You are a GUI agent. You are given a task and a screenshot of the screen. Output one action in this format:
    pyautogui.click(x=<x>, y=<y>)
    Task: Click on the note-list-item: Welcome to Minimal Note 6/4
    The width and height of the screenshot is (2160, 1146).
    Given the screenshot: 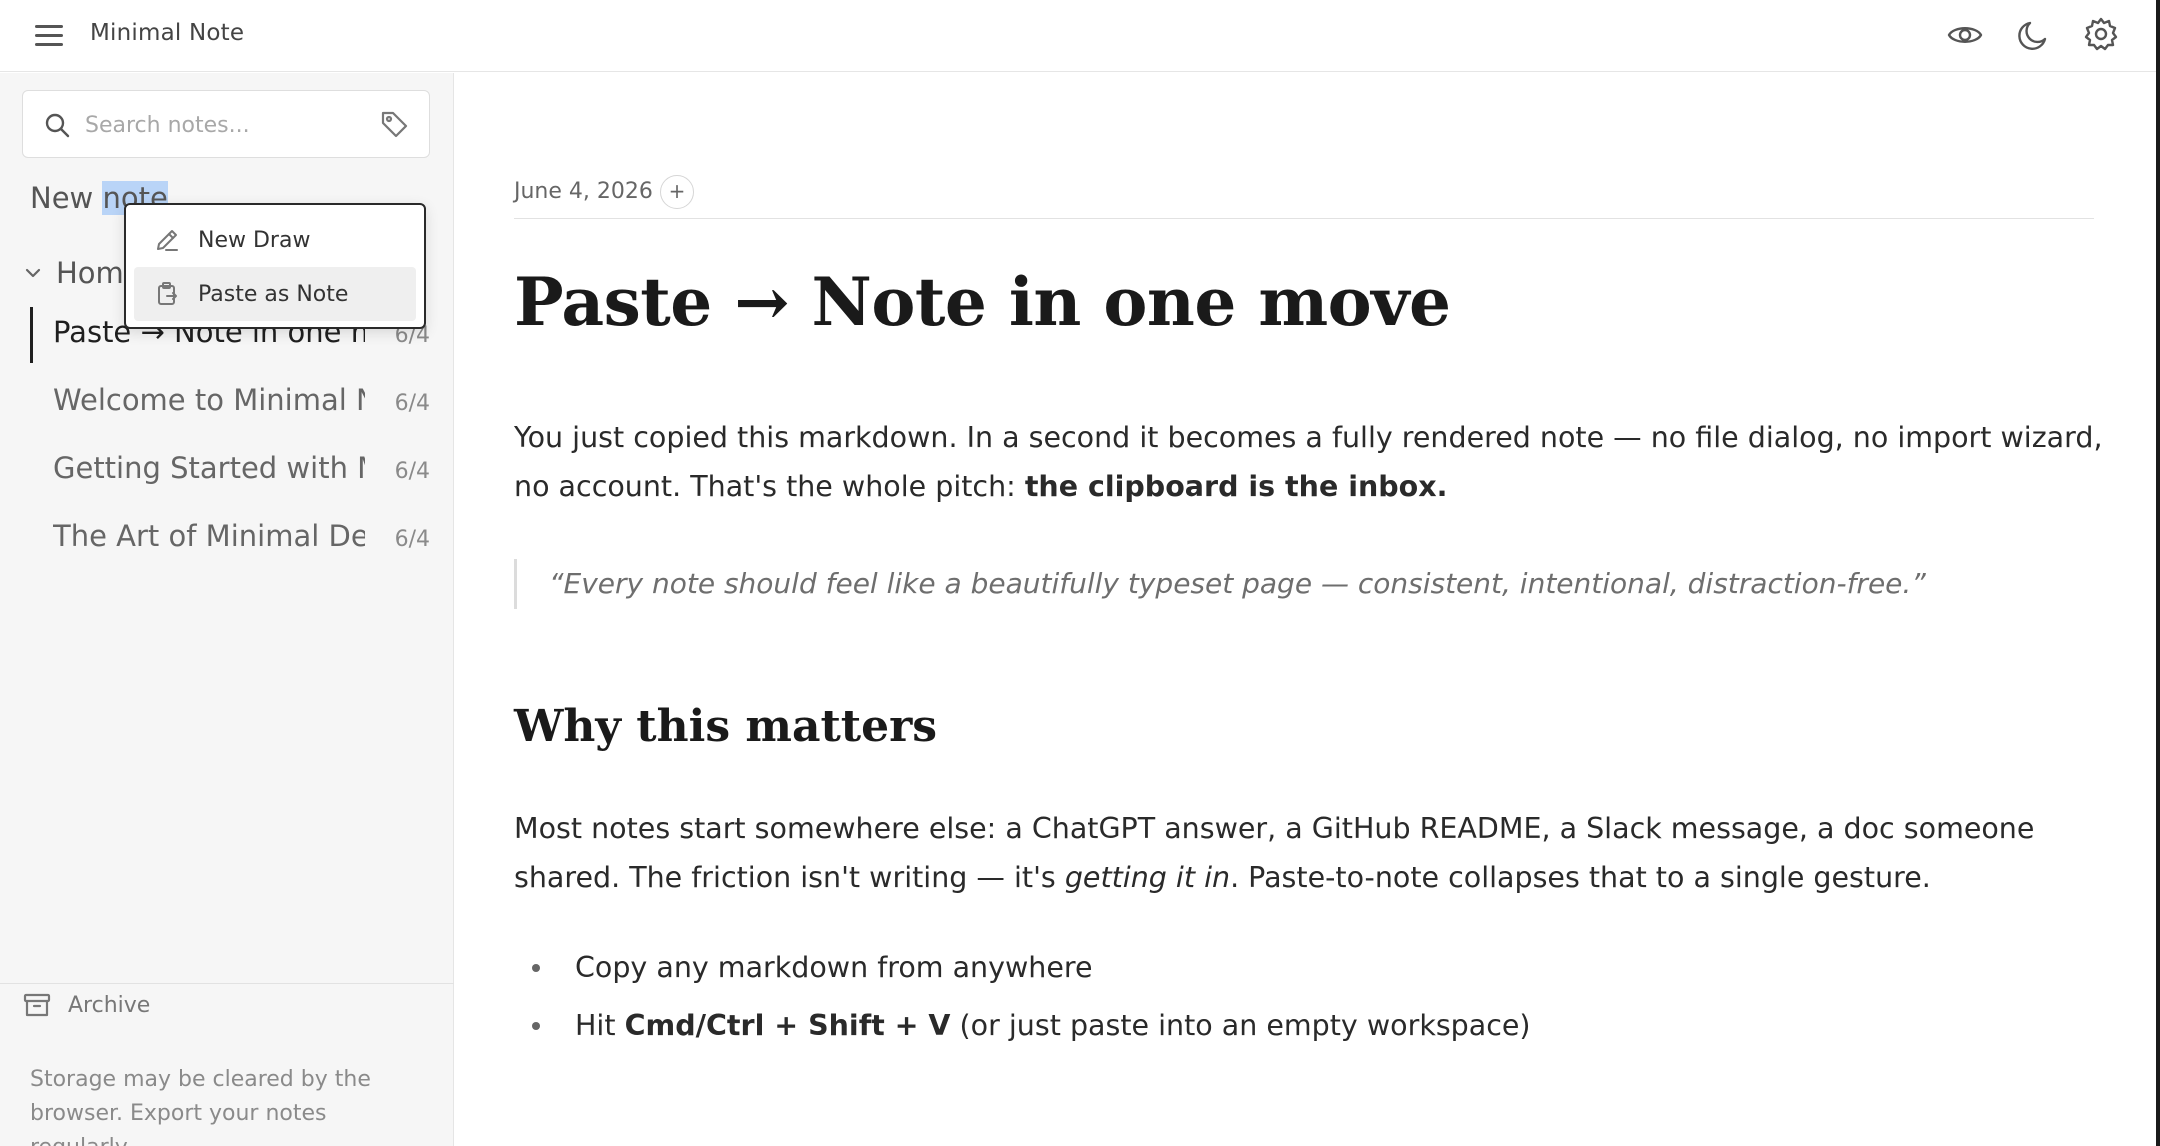 What is the action you would take?
    pyautogui.click(x=227, y=403)
    